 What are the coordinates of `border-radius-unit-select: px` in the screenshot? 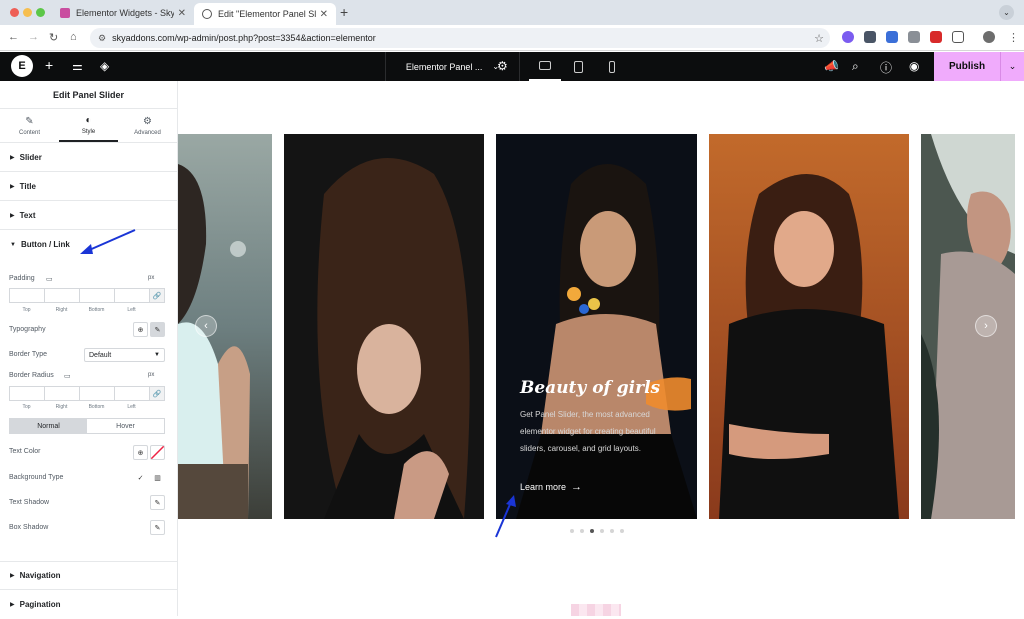 It's located at (151, 375).